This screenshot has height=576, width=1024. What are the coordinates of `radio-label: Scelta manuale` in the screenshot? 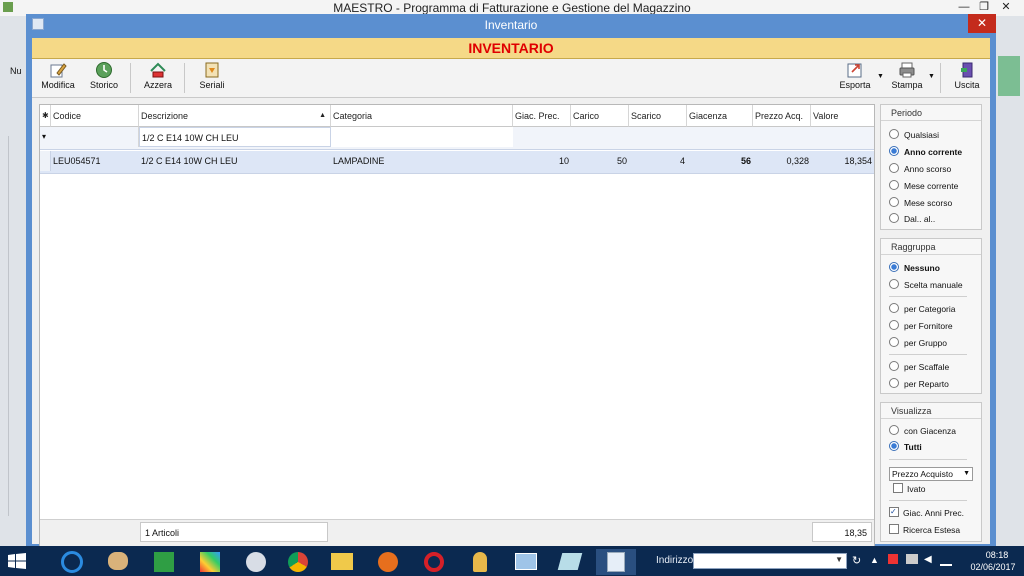 It's located at (933, 285).